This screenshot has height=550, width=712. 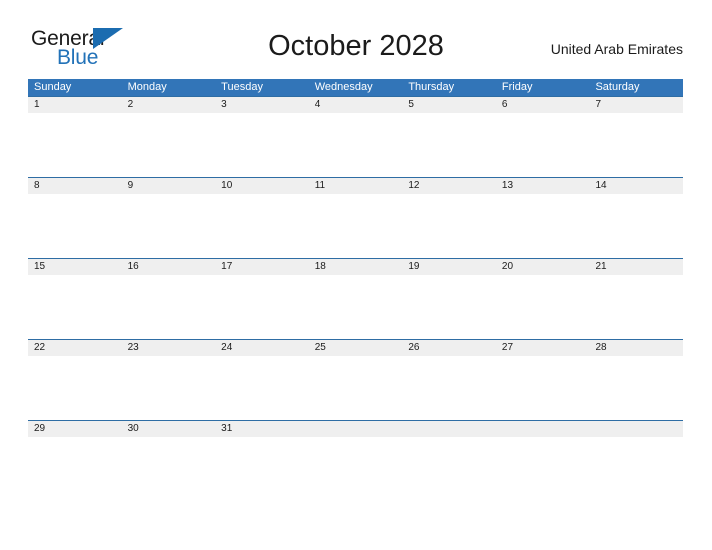 What do you see at coordinates (449, 348) in the screenshot?
I see `day-cell: 26` at bounding box center [449, 348].